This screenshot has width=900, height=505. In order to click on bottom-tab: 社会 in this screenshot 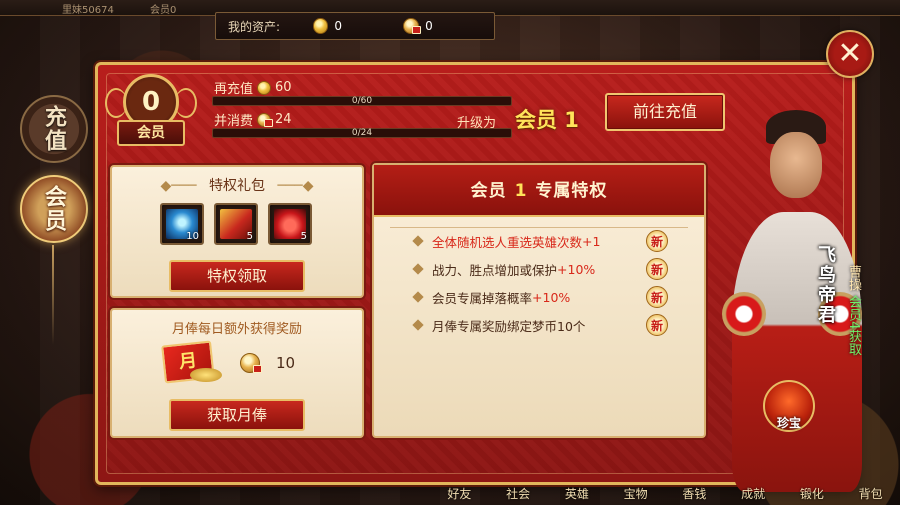, I will do `click(518, 495)`.